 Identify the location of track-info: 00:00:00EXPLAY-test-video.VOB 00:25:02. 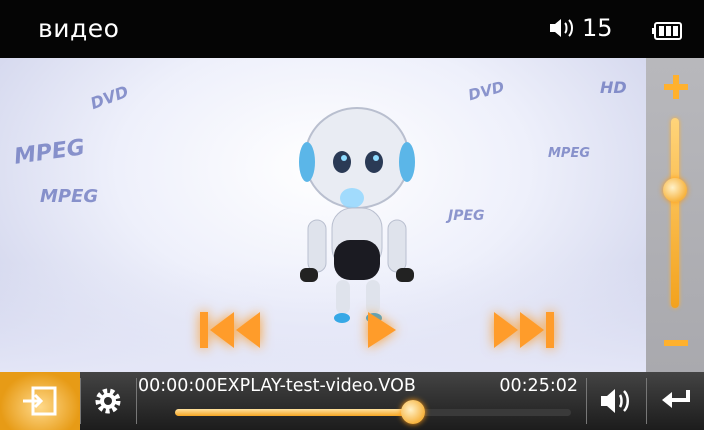
(361, 386).